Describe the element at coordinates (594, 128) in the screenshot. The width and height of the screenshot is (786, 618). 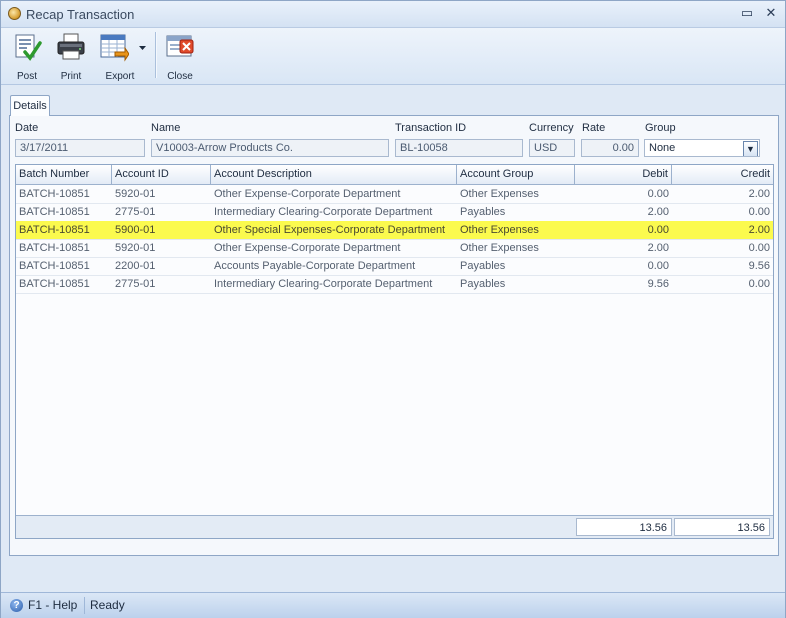
I see `rate-label: Rate` at that location.